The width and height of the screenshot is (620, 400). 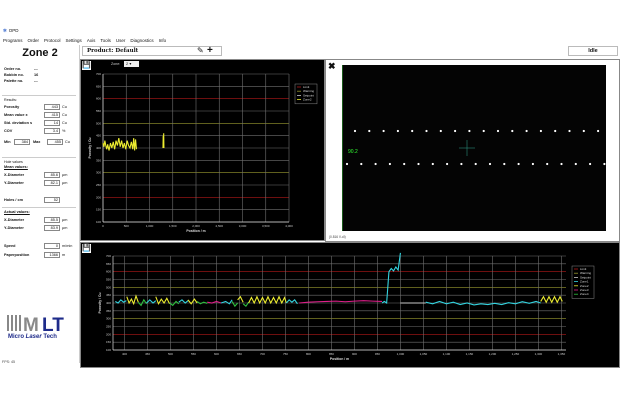 What do you see at coordinates (98, 136) in the screenshot?
I see `y-tick-label: 450` at bounding box center [98, 136].